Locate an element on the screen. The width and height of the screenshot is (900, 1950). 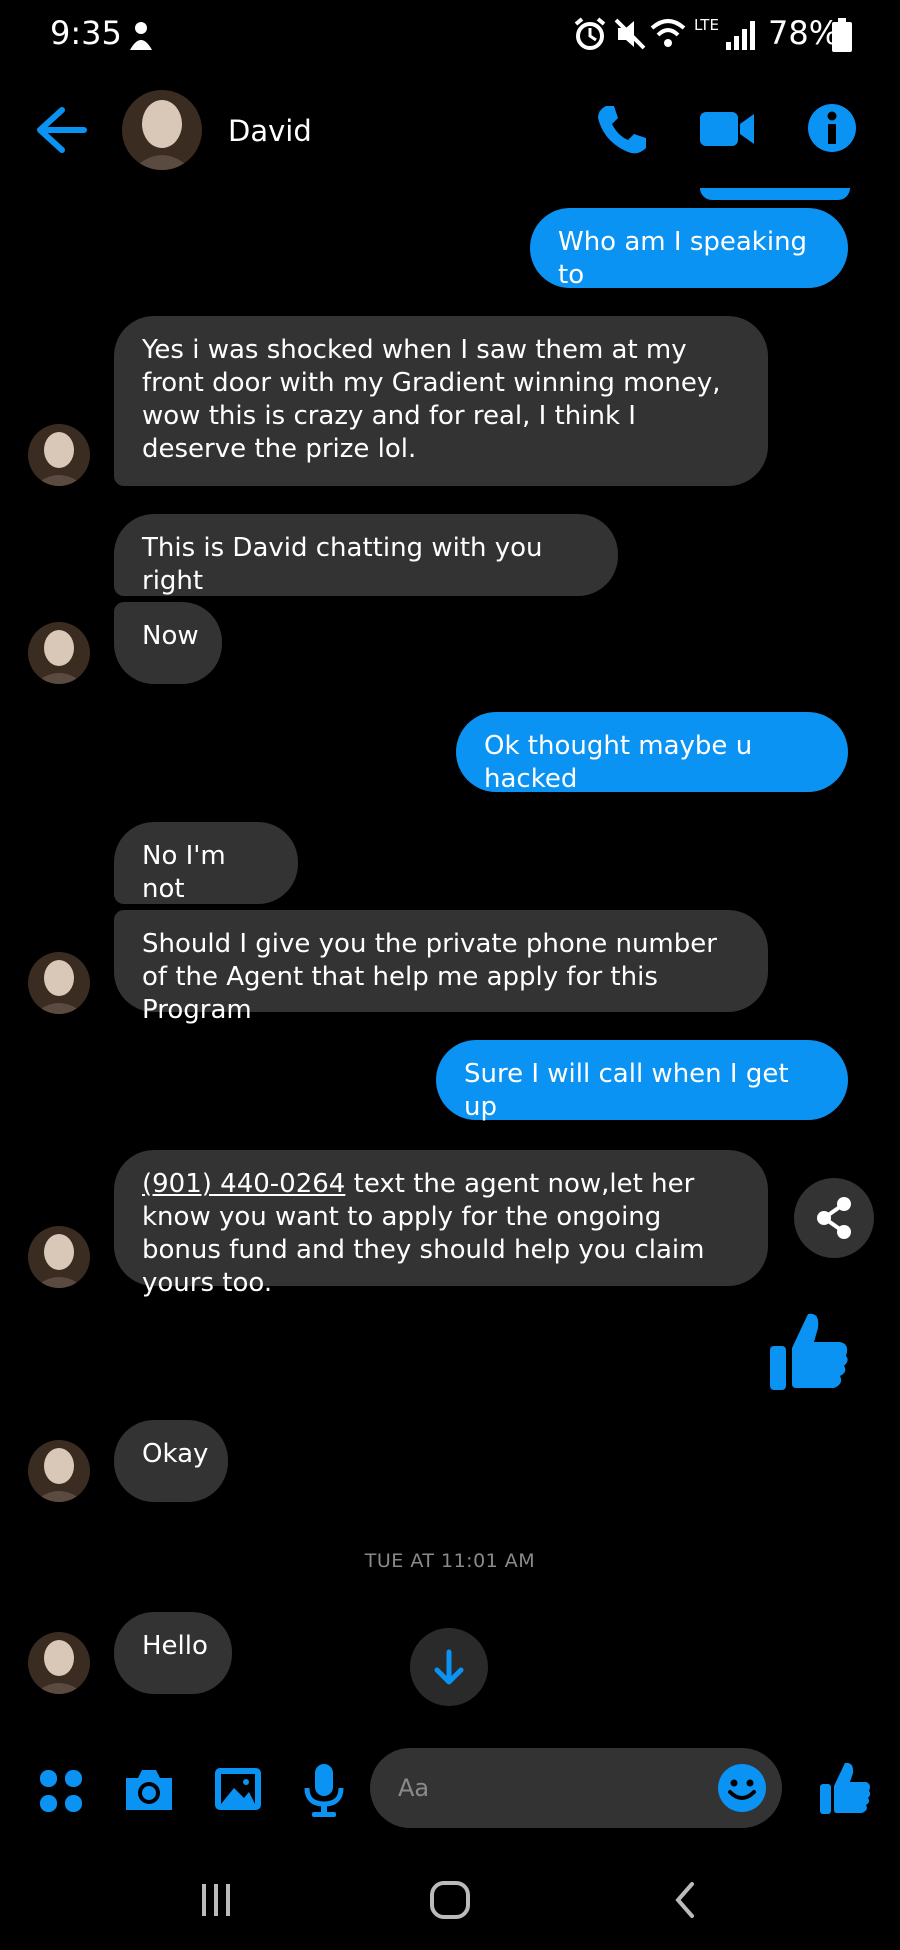
message-bubble-incoming: Now is located at coordinates (168, 643).